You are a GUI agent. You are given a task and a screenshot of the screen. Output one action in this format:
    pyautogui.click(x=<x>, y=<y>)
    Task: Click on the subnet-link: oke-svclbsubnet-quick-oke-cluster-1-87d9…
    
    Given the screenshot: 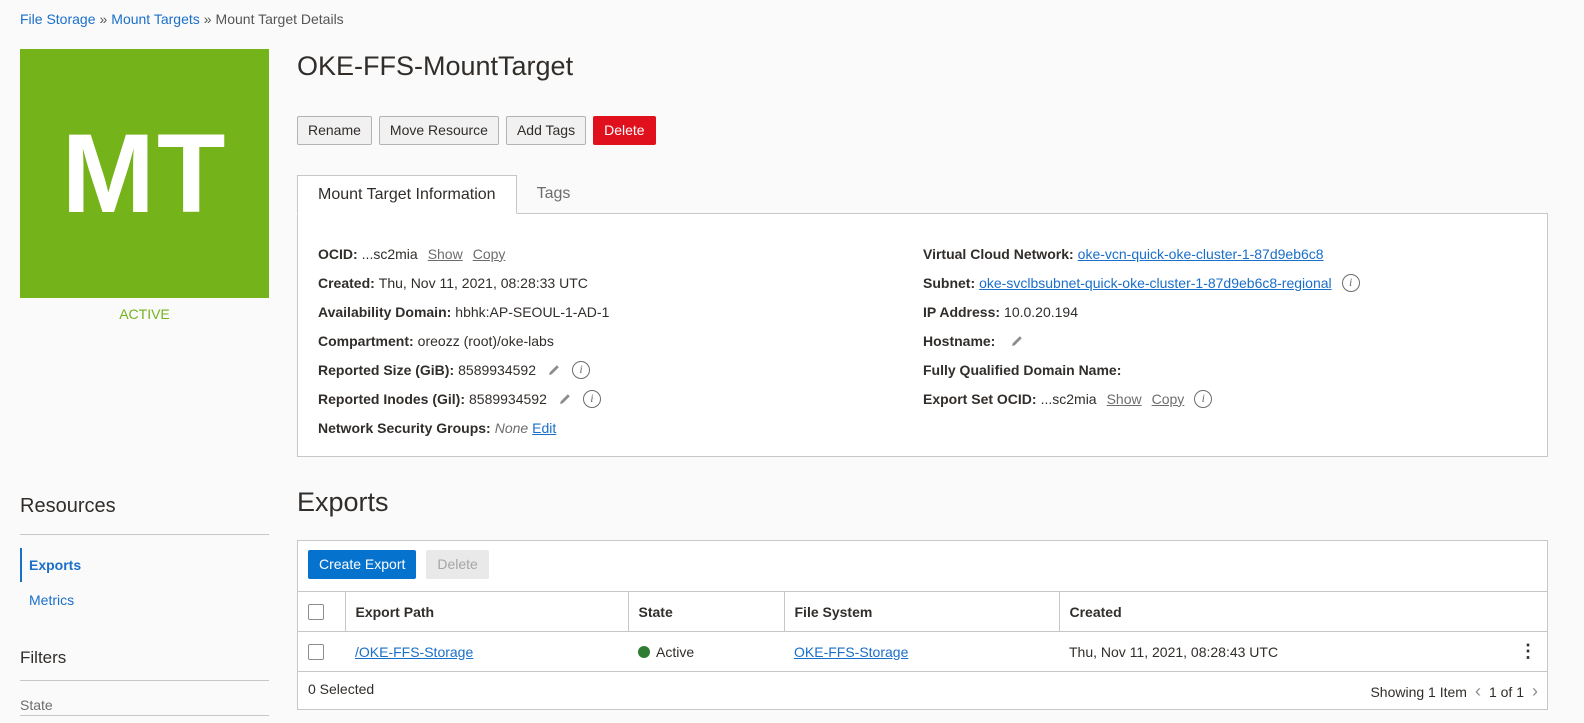 What is the action you would take?
    pyautogui.click(x=1155, y=283)
    